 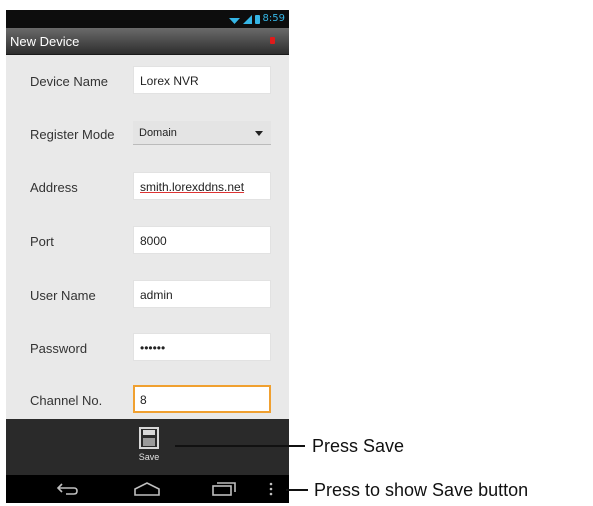 What do you see at coordinates (72, 134) in the screenshot?
I see `register-mode-label: Register Mode` at bounding box center [72, 134].